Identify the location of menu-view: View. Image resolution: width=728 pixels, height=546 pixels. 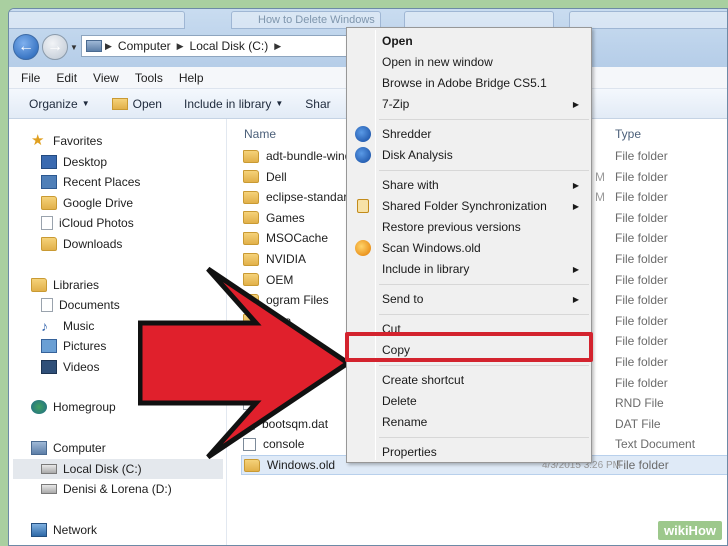
(106, 78).